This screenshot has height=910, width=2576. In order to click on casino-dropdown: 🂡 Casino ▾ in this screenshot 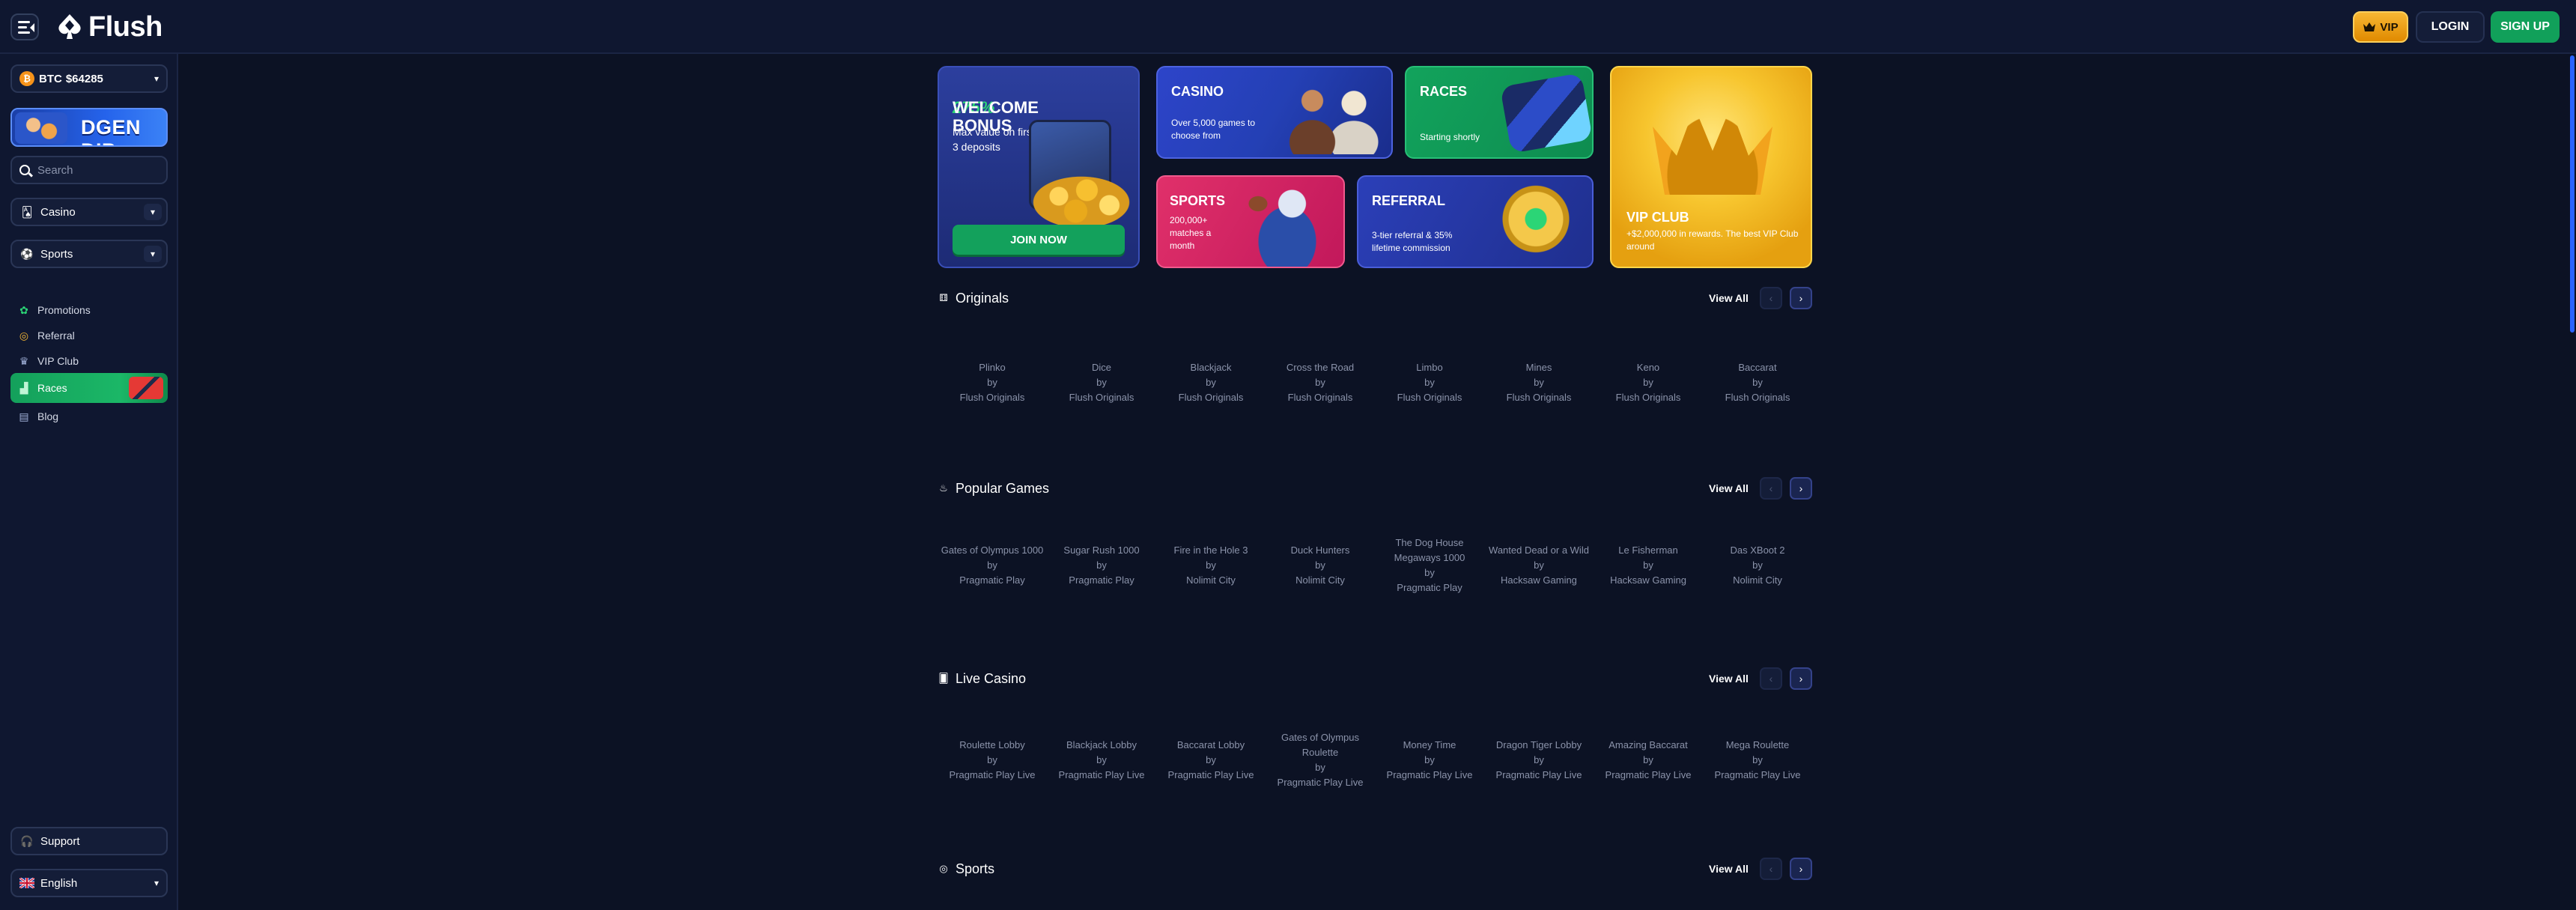, I will do `click(89, 212)`.